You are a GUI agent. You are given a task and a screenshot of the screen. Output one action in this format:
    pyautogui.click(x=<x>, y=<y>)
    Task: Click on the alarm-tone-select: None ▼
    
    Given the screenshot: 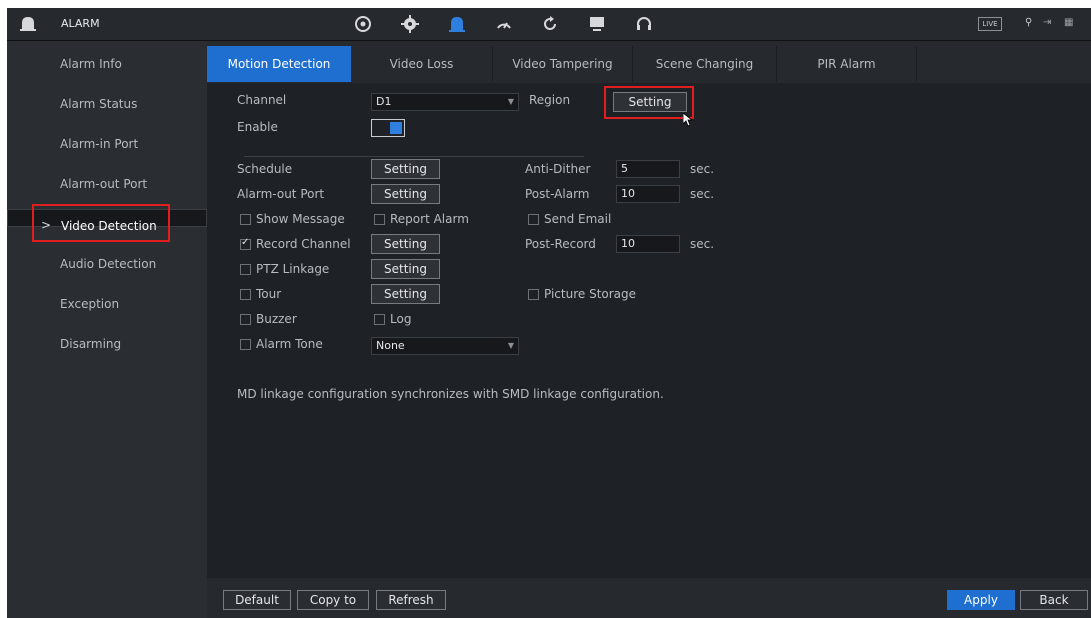 What is the action you would take?
    pyautogui.click(x=445, y=346)
    